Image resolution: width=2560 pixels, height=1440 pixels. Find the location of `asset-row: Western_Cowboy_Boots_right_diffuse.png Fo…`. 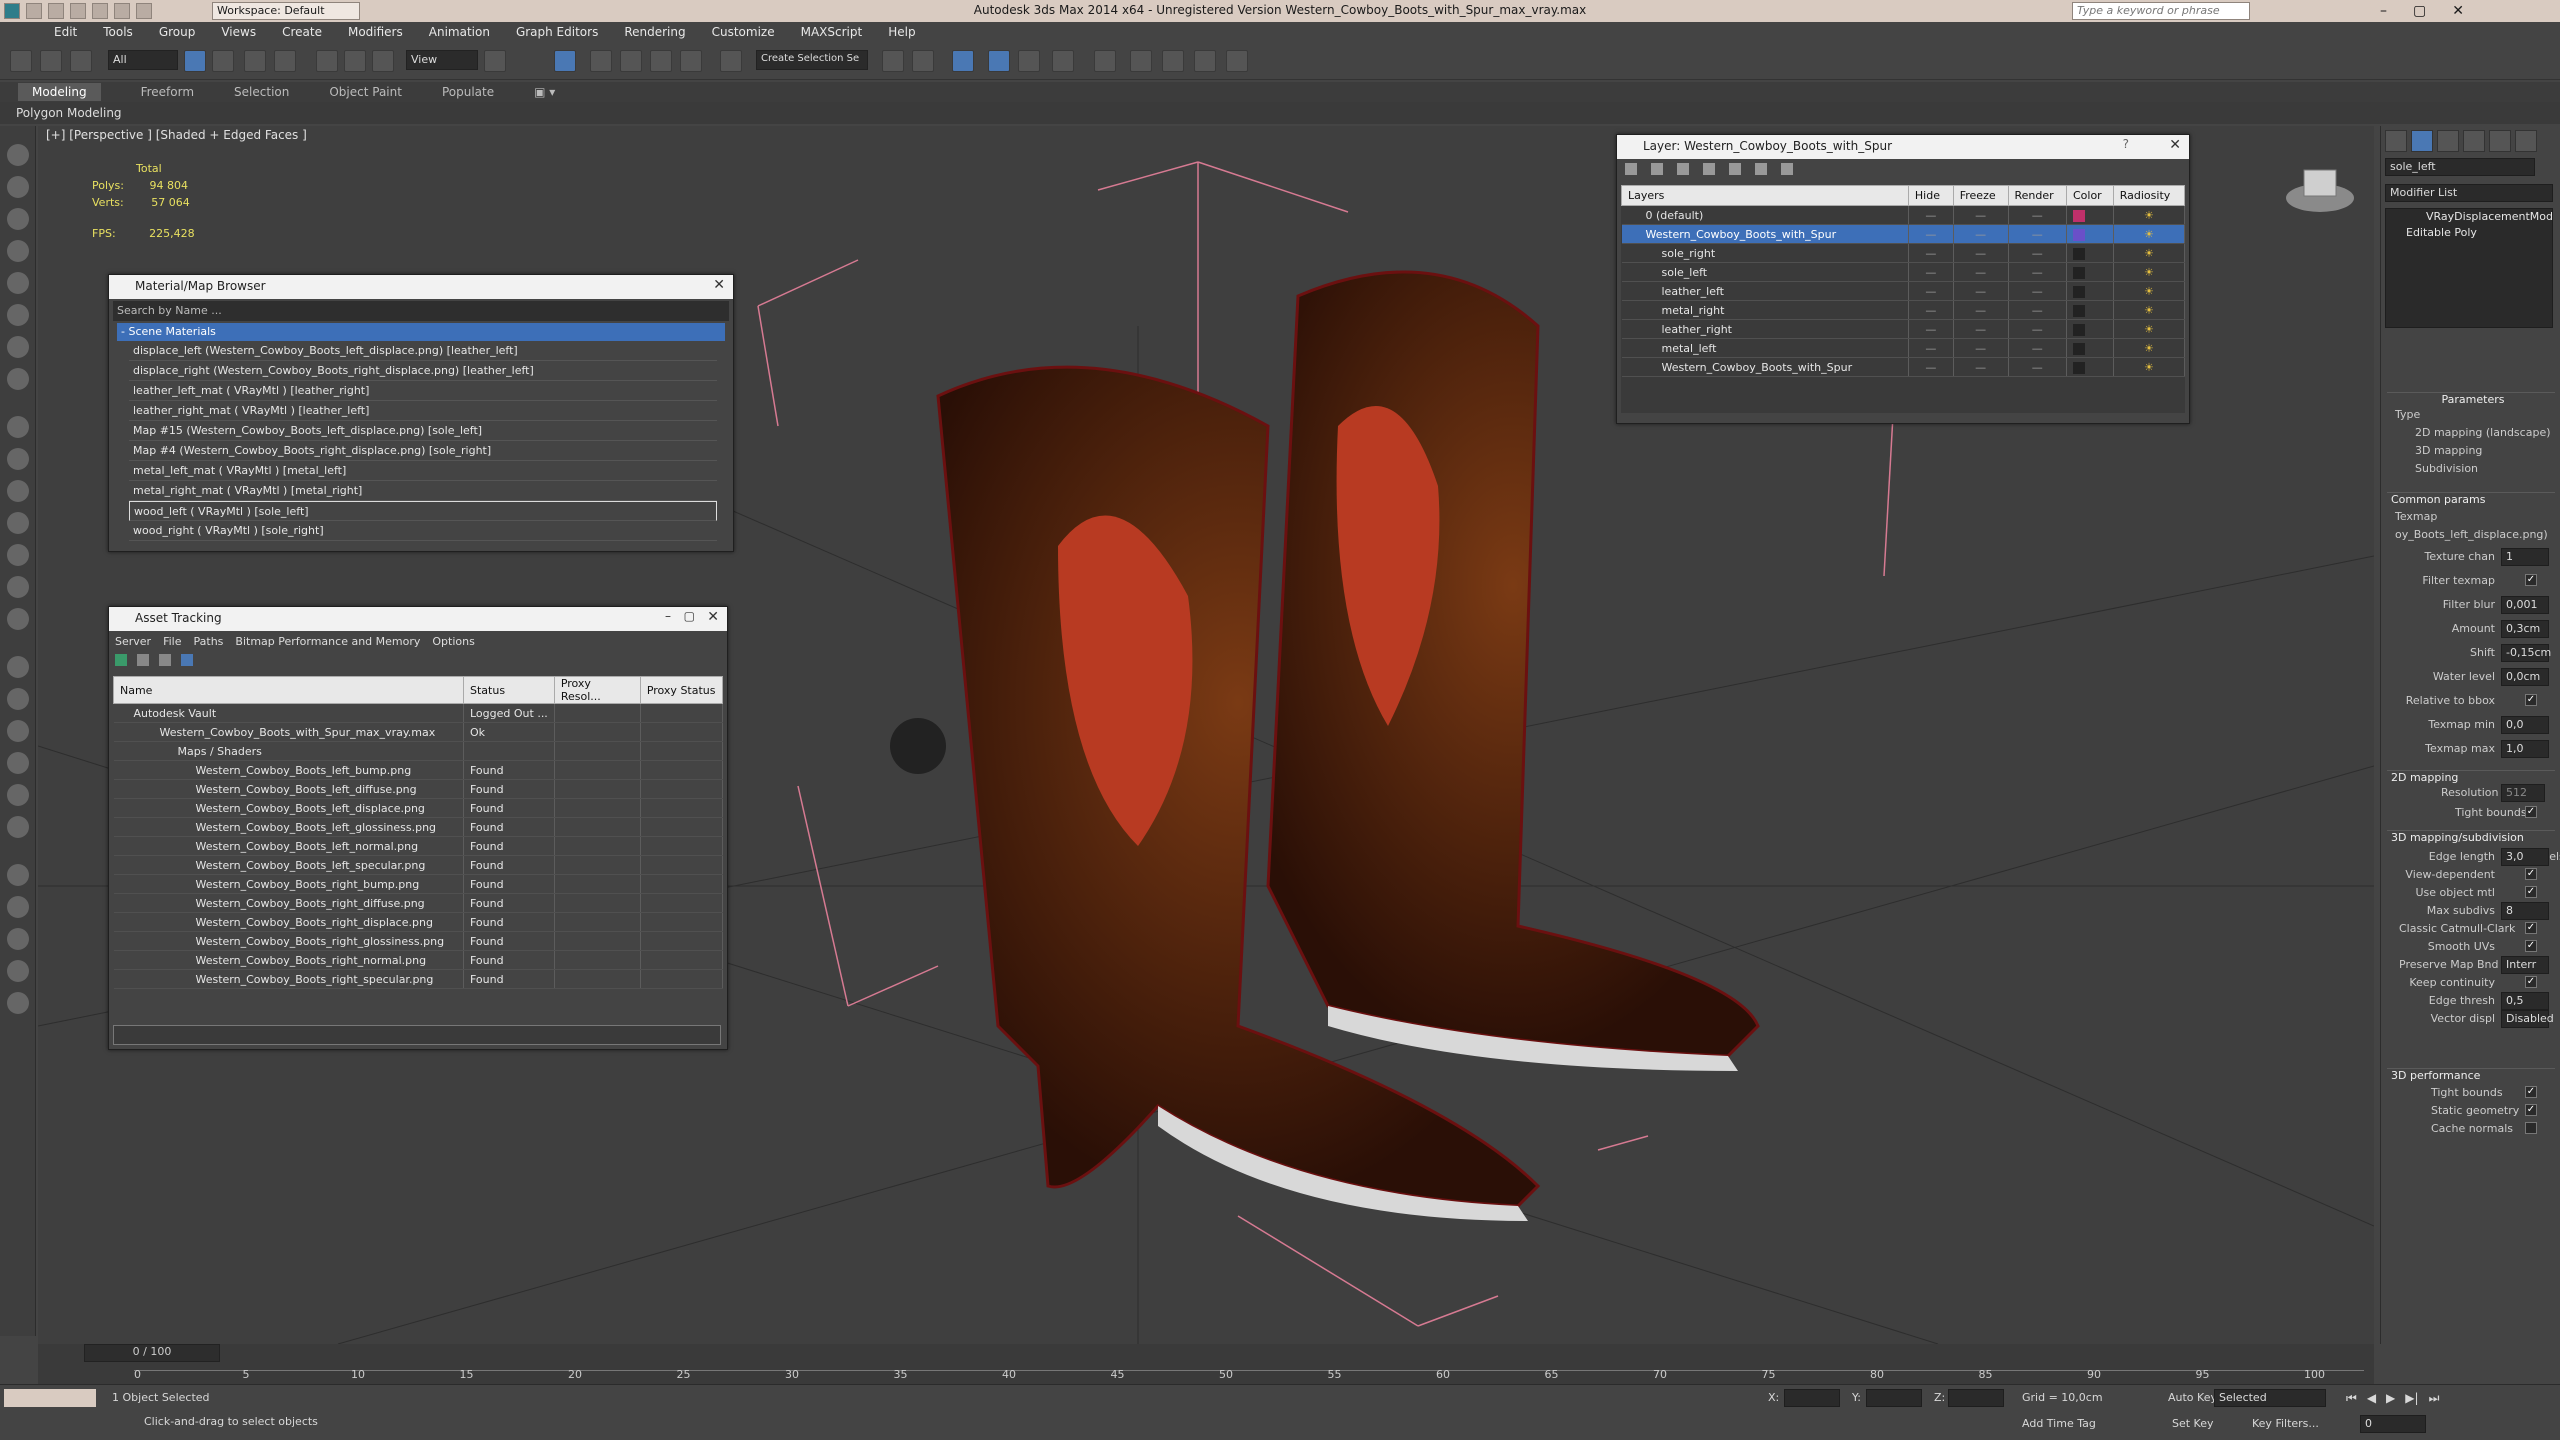

asset-row: Western_Cowboy_Boots_right_diffuse.png Fo… is located at coordinates (418, 903).